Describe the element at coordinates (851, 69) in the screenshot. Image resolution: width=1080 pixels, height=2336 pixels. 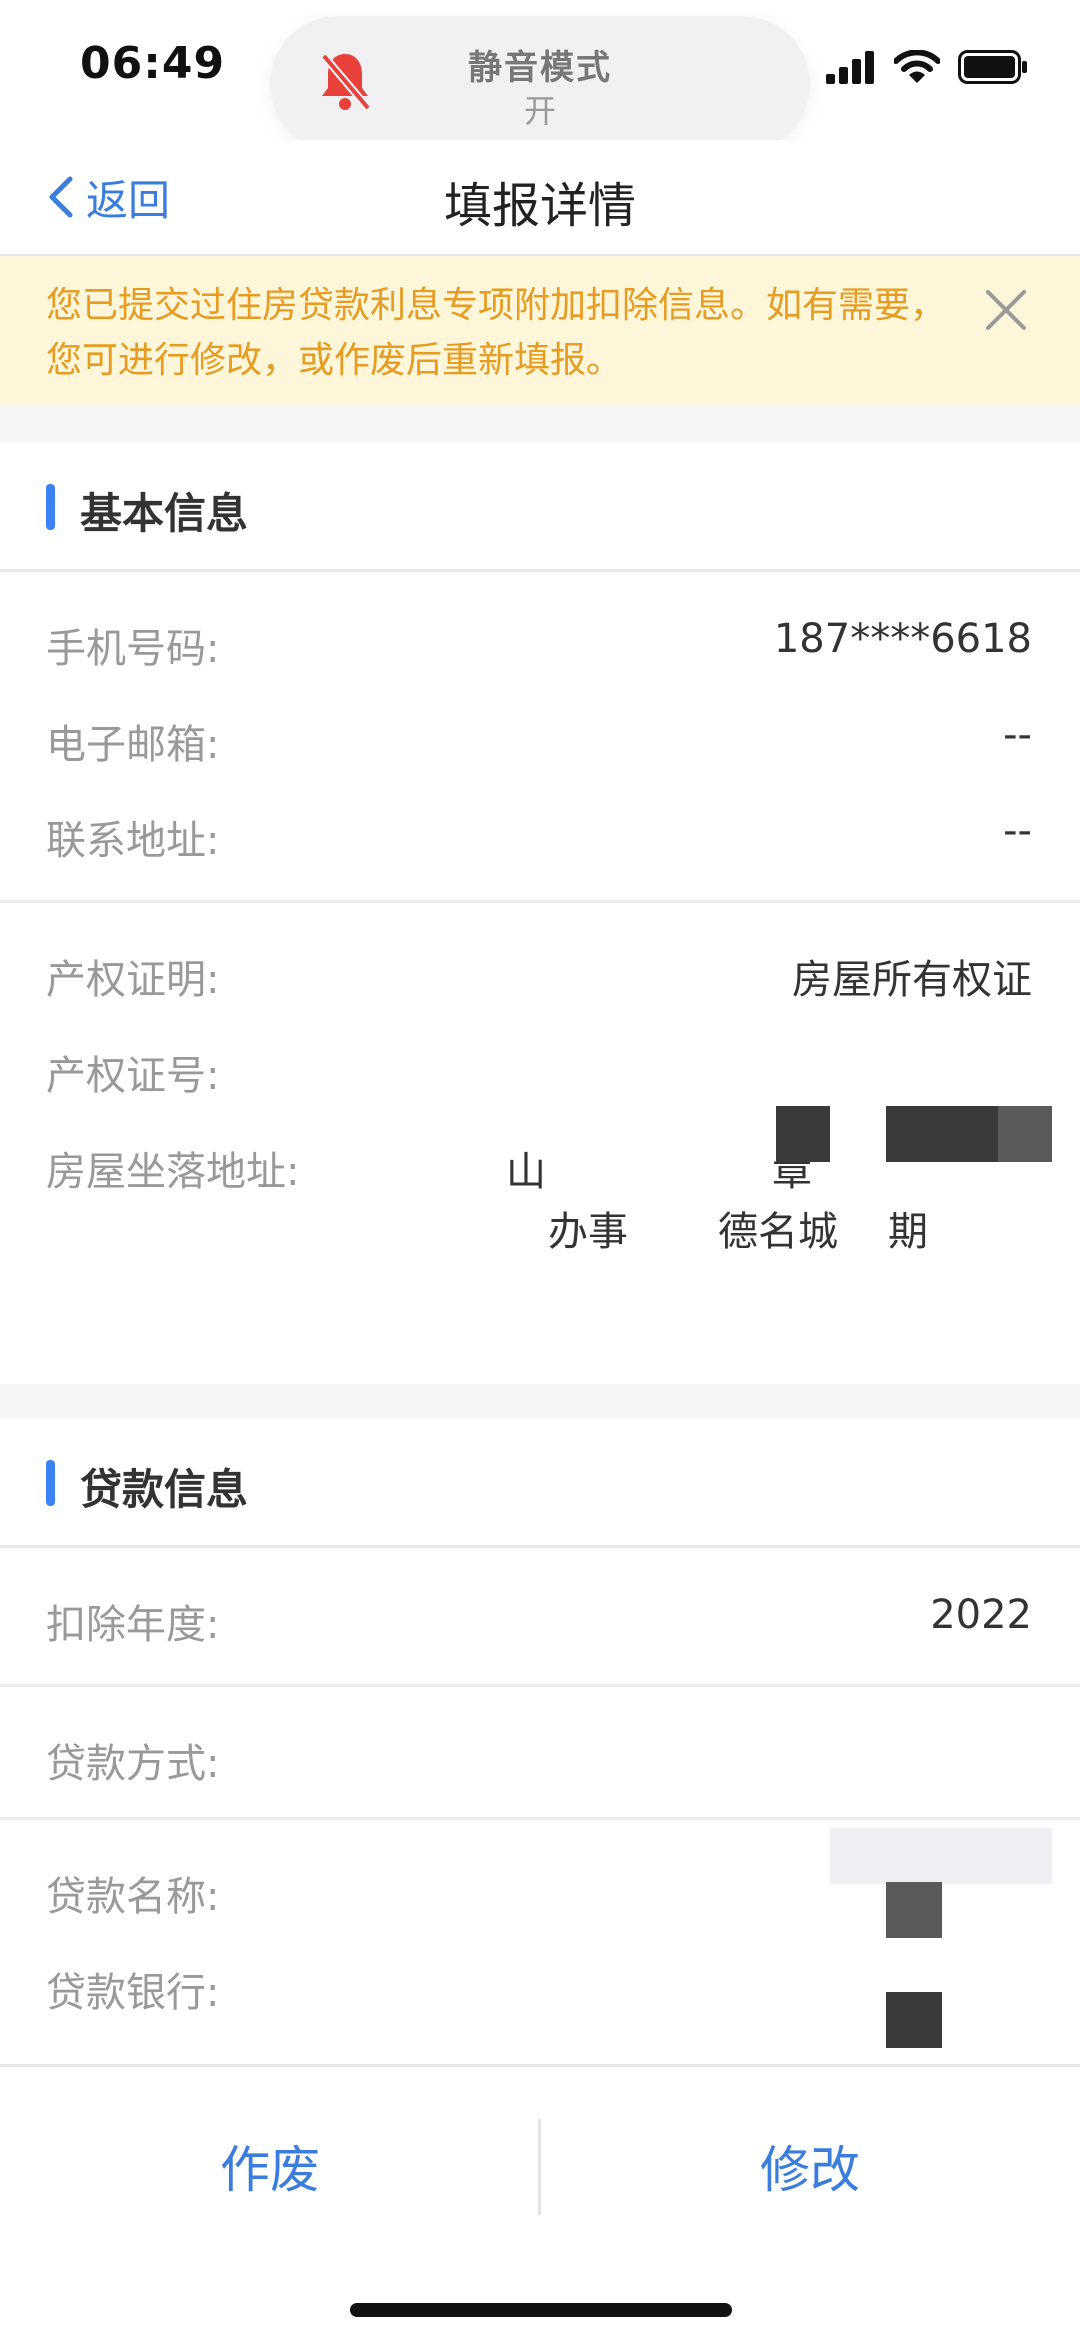
I see `cellular-signal-icon` at that location.